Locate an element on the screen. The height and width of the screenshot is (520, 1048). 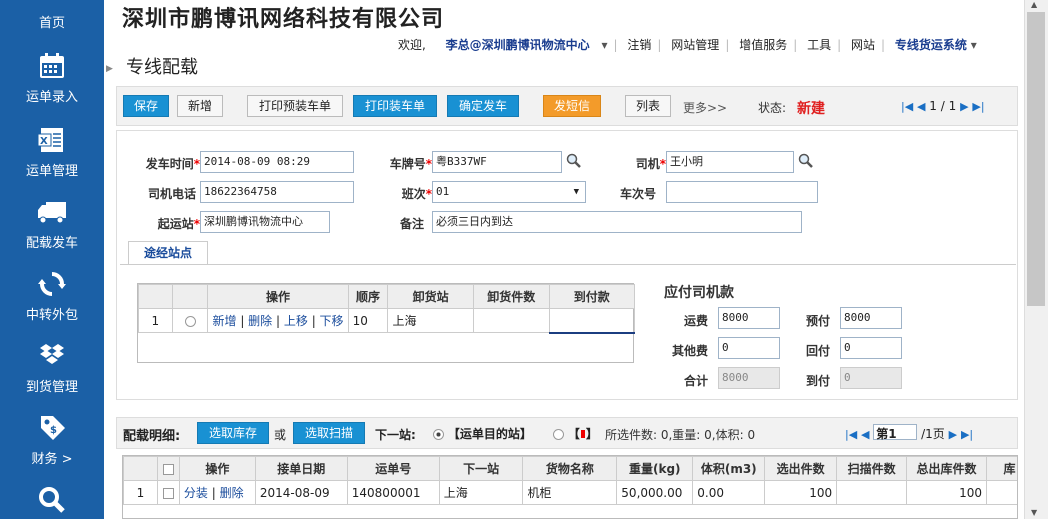
driver-phone-label: 司机电话 is located at coordinates (171, 194).